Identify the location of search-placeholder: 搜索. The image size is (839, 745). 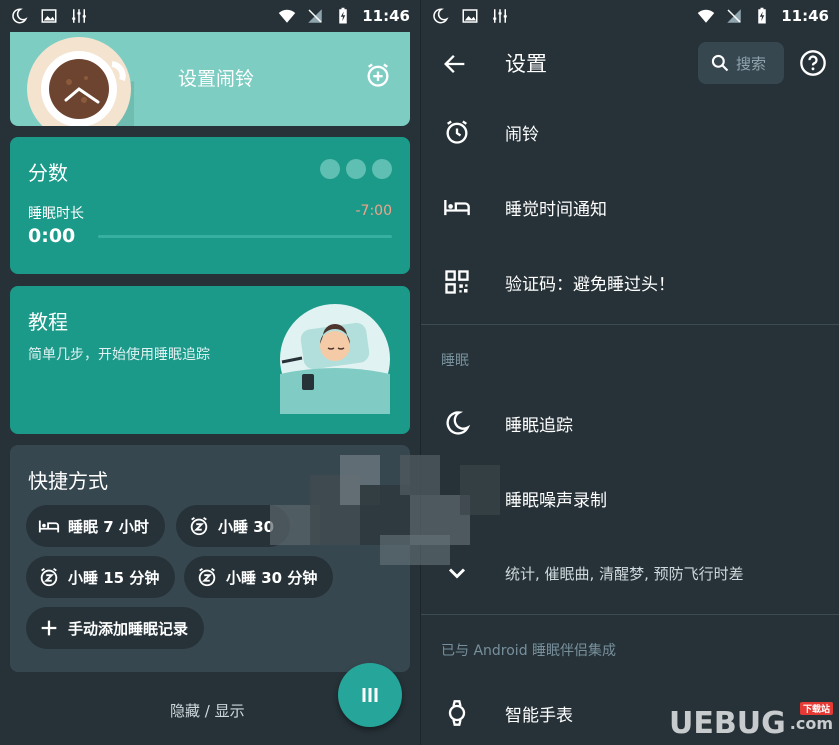
(751, 63).